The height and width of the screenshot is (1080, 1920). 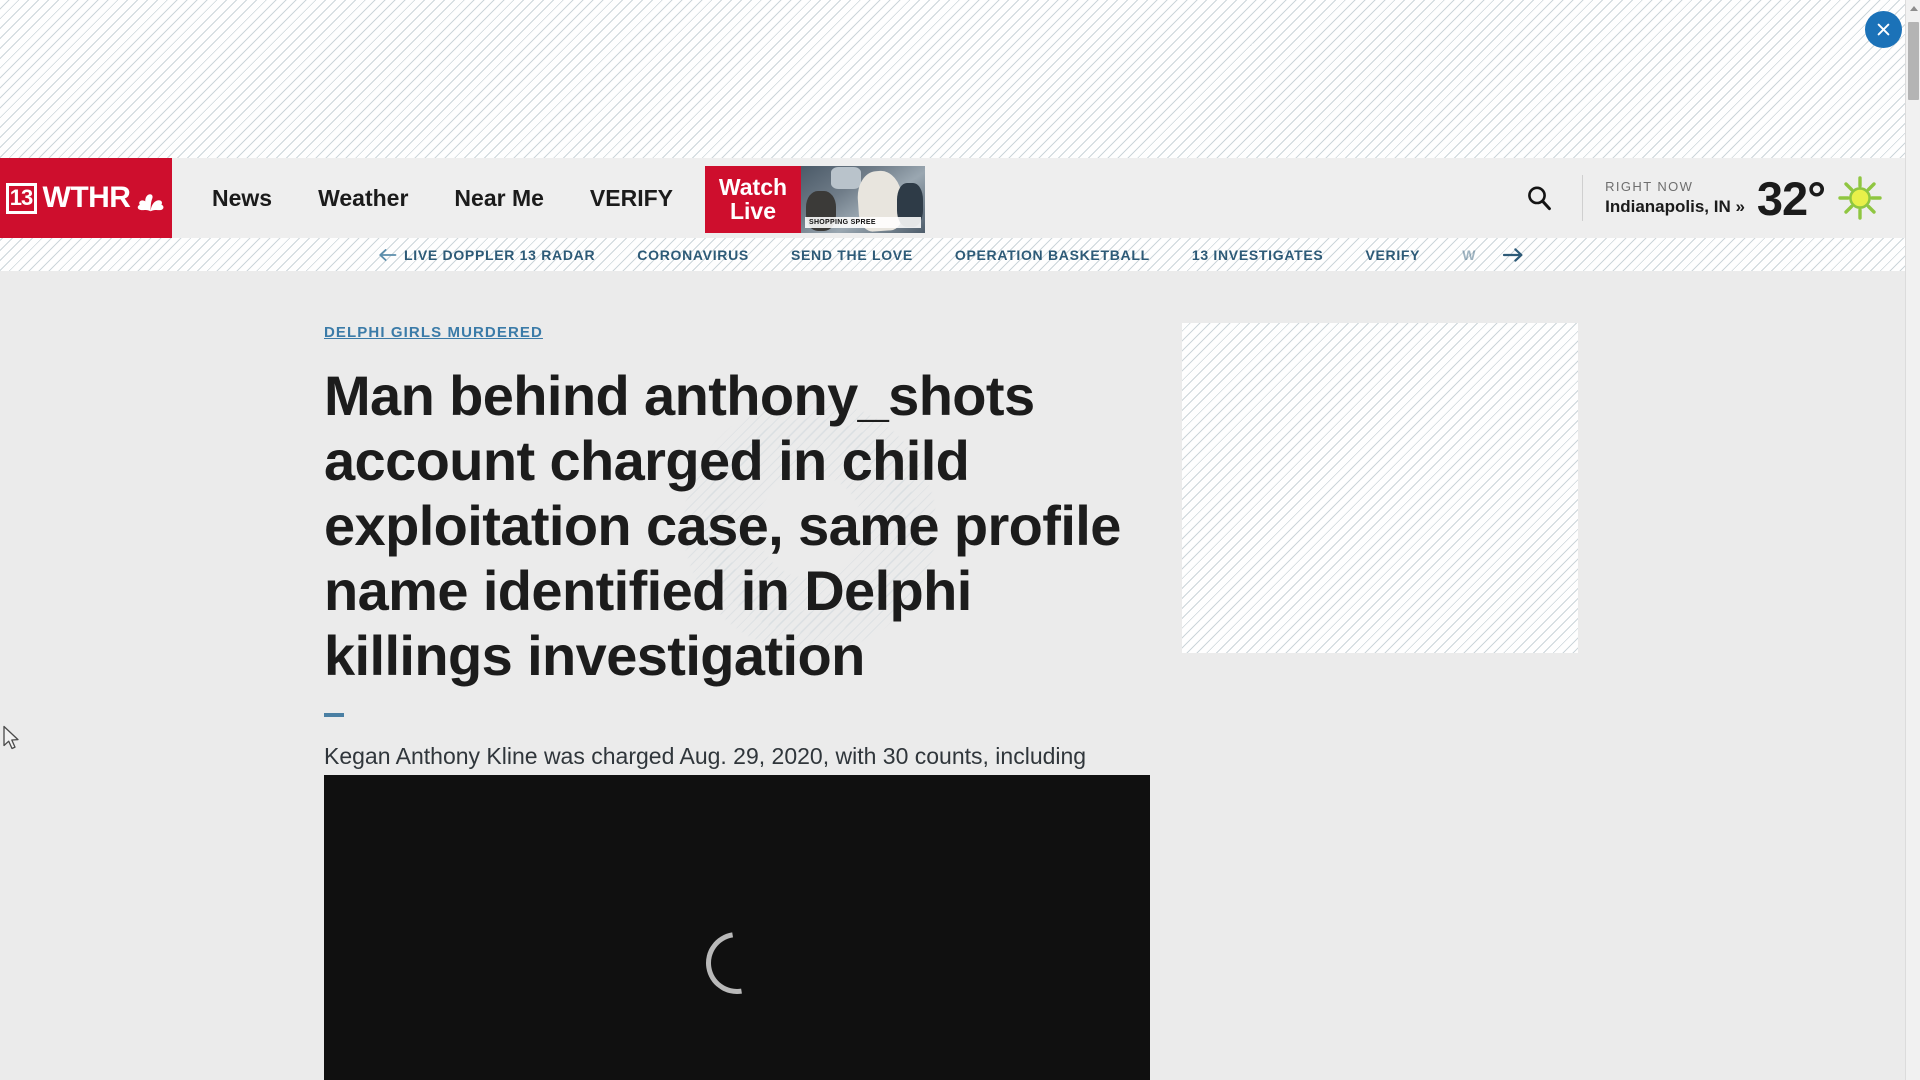 What do you see at coordinates (499, 255) in the screenshot?
I see `subnav-item-live-doppler-13-radar: LIVE DOPPLER 13 RADAR` at bounding box center [499, 255].